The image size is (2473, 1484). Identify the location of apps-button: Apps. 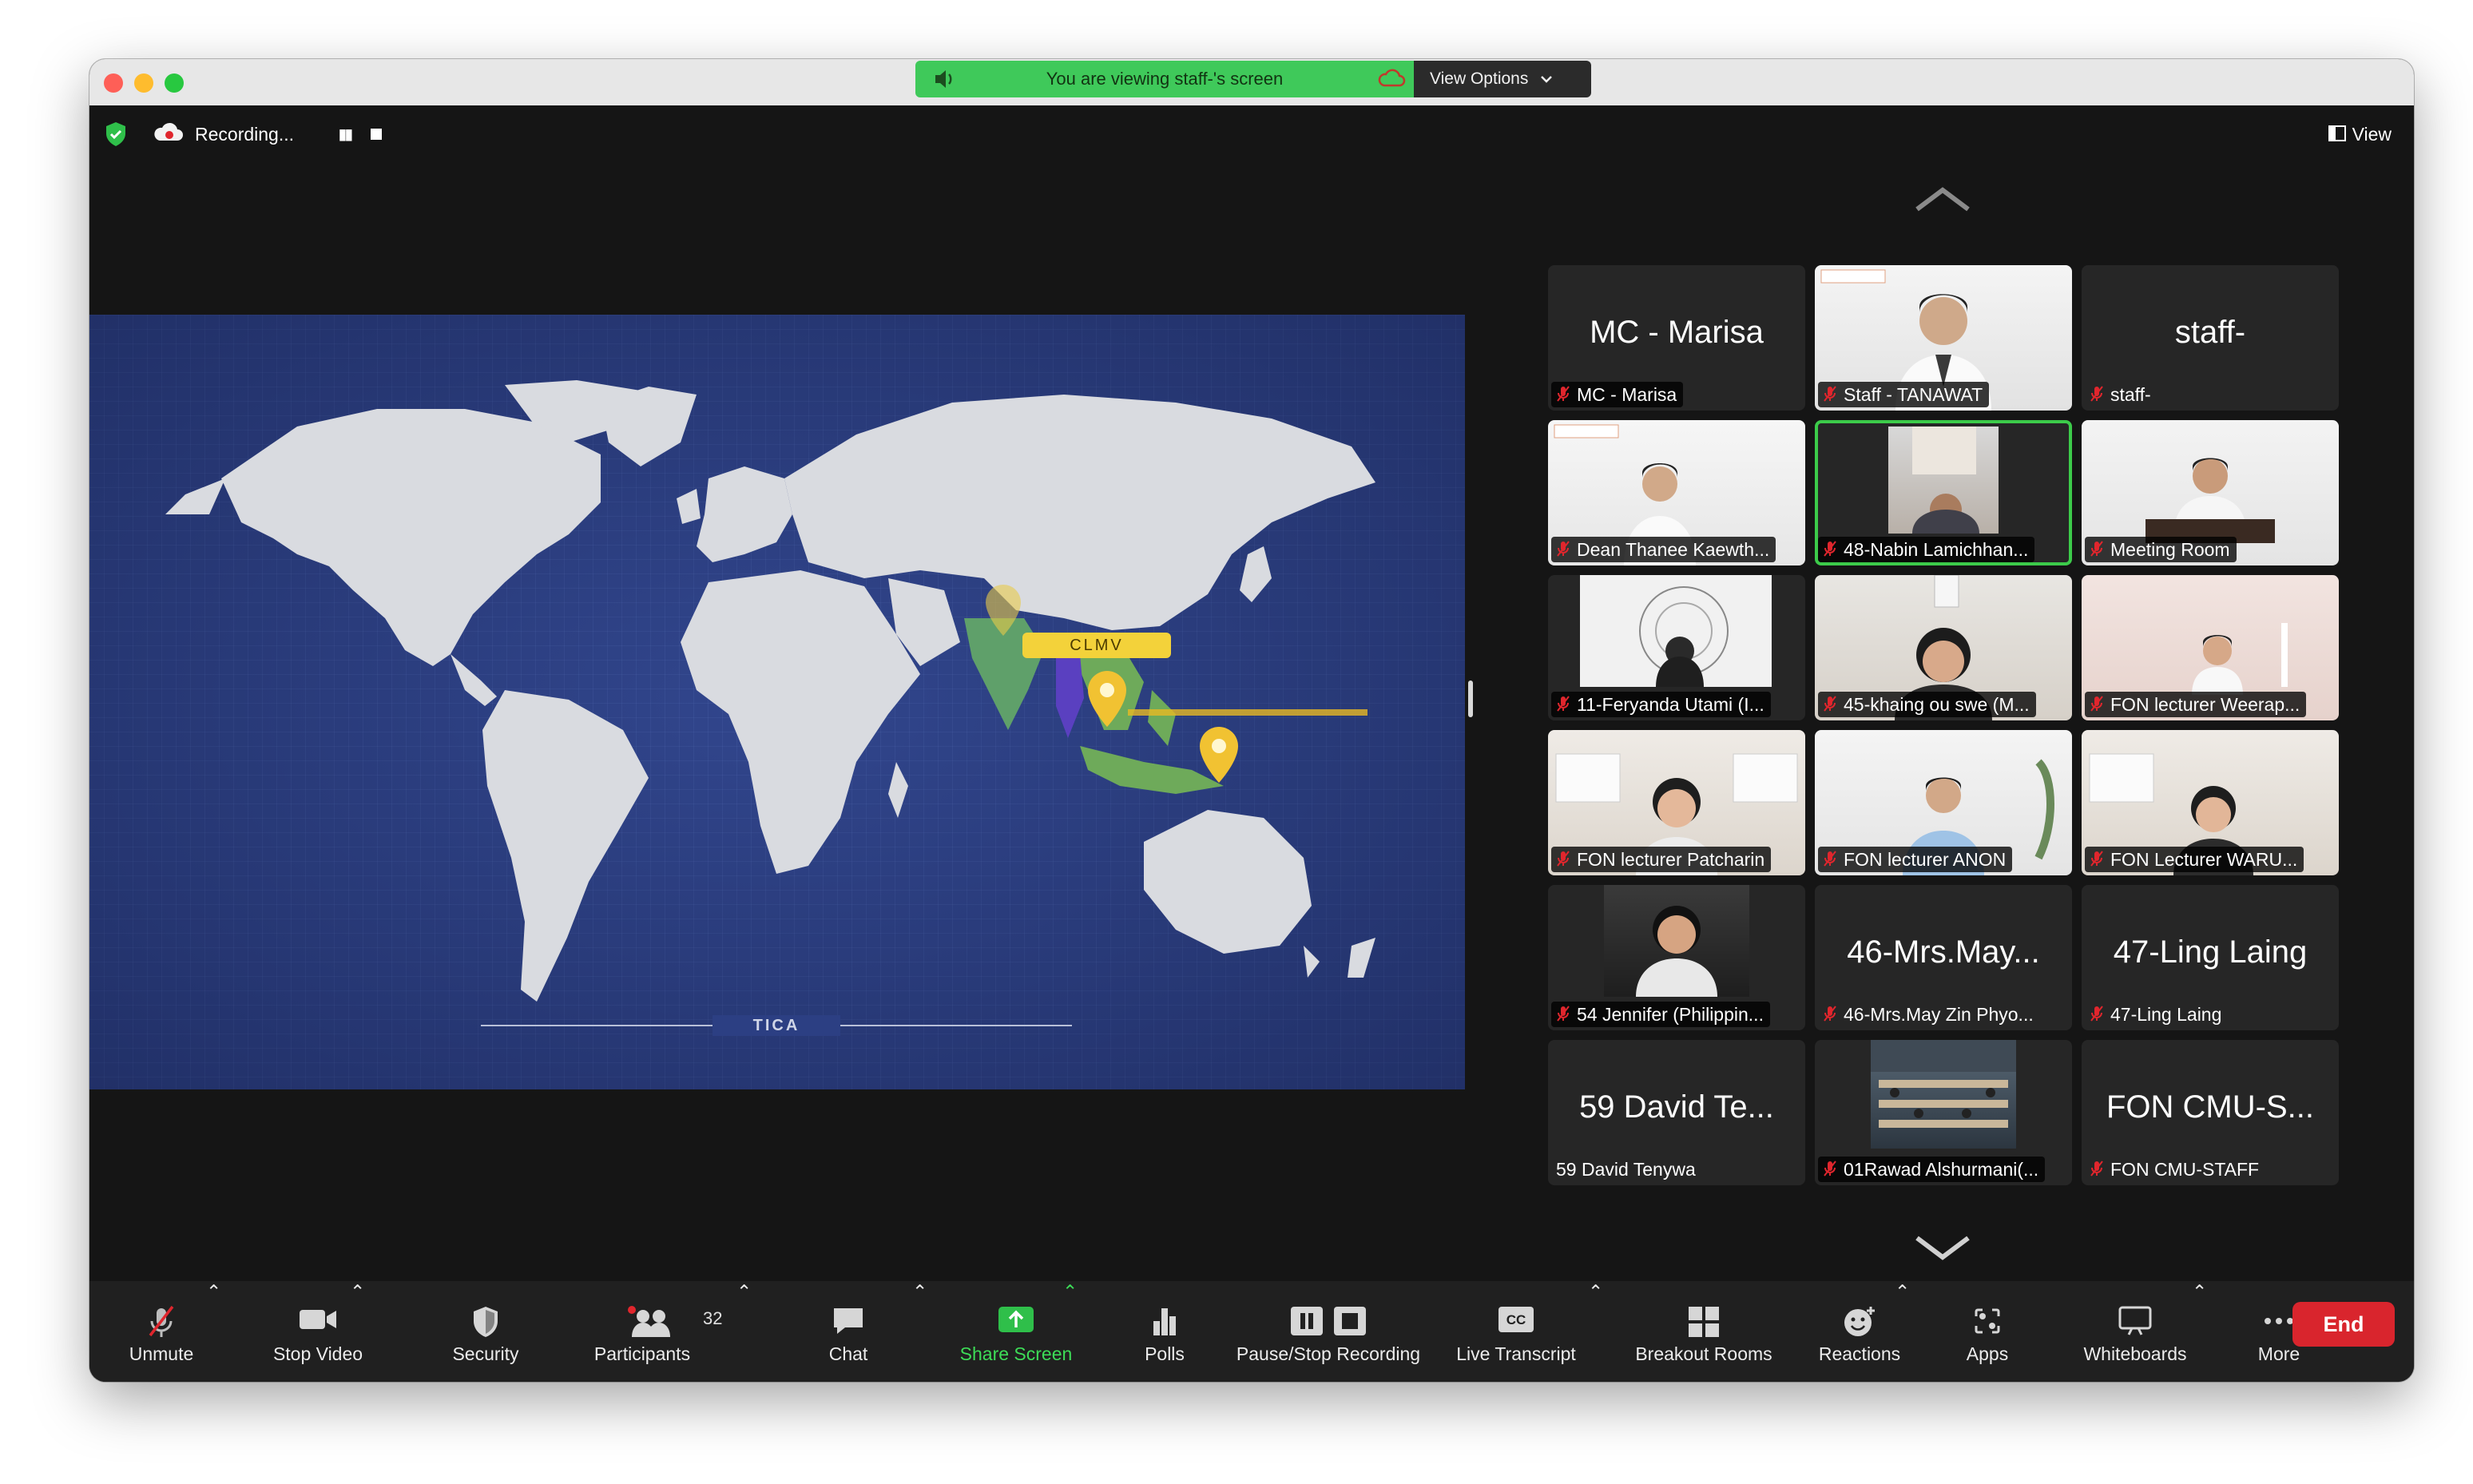
(1987, 1331).